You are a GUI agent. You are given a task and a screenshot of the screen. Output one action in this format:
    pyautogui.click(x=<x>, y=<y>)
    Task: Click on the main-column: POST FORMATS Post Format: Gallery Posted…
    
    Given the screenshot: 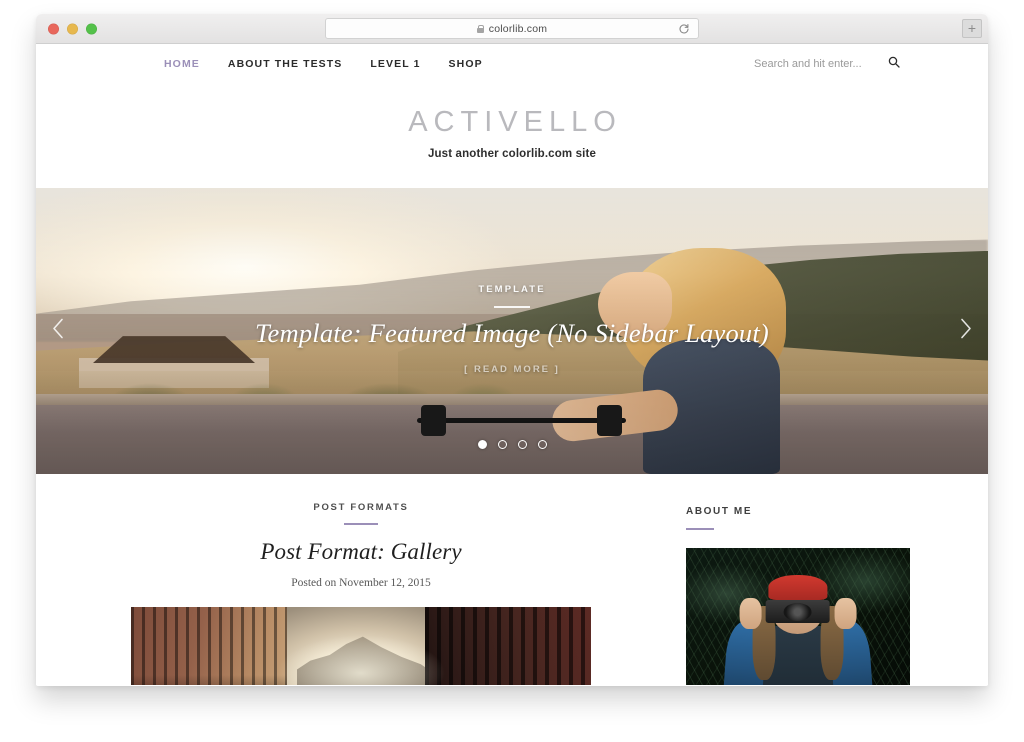 What is the action you would take?
    pyautogui.click(x=361, y=593)
    